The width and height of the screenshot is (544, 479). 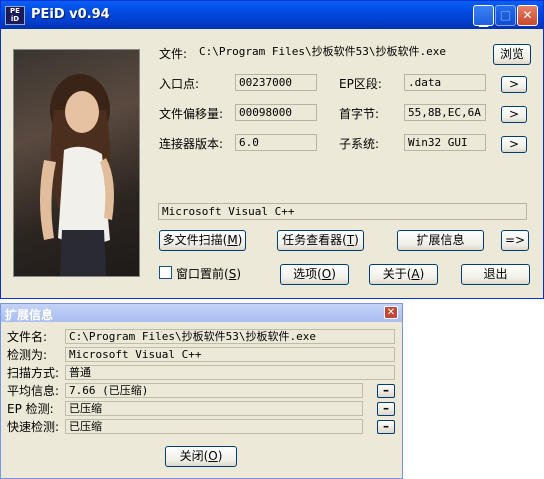 I want to click on ext-ep-check-field: 已压缩, so click(x=214, y=408).